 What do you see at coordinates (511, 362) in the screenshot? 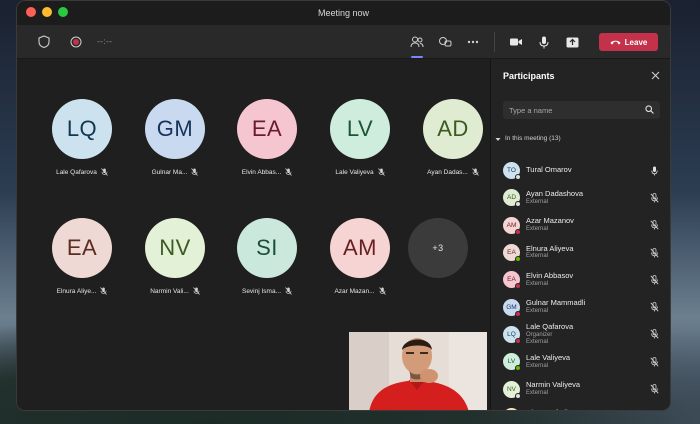
I see `avatar-initials: LV` at bounding box center [511, 362].